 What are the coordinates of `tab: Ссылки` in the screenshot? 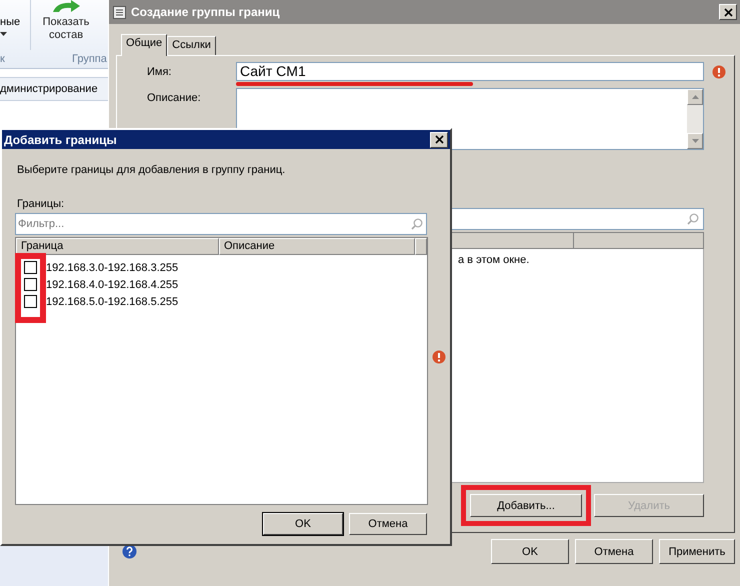 It's located at (191, 45).